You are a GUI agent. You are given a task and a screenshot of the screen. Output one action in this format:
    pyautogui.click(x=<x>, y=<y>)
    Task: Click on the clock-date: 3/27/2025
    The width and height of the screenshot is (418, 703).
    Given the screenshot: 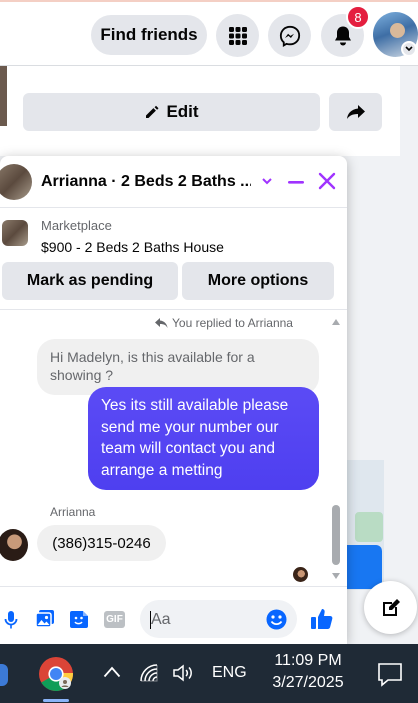 What is the action you would take?
    pyautogui.click(x=308, y=682)
    